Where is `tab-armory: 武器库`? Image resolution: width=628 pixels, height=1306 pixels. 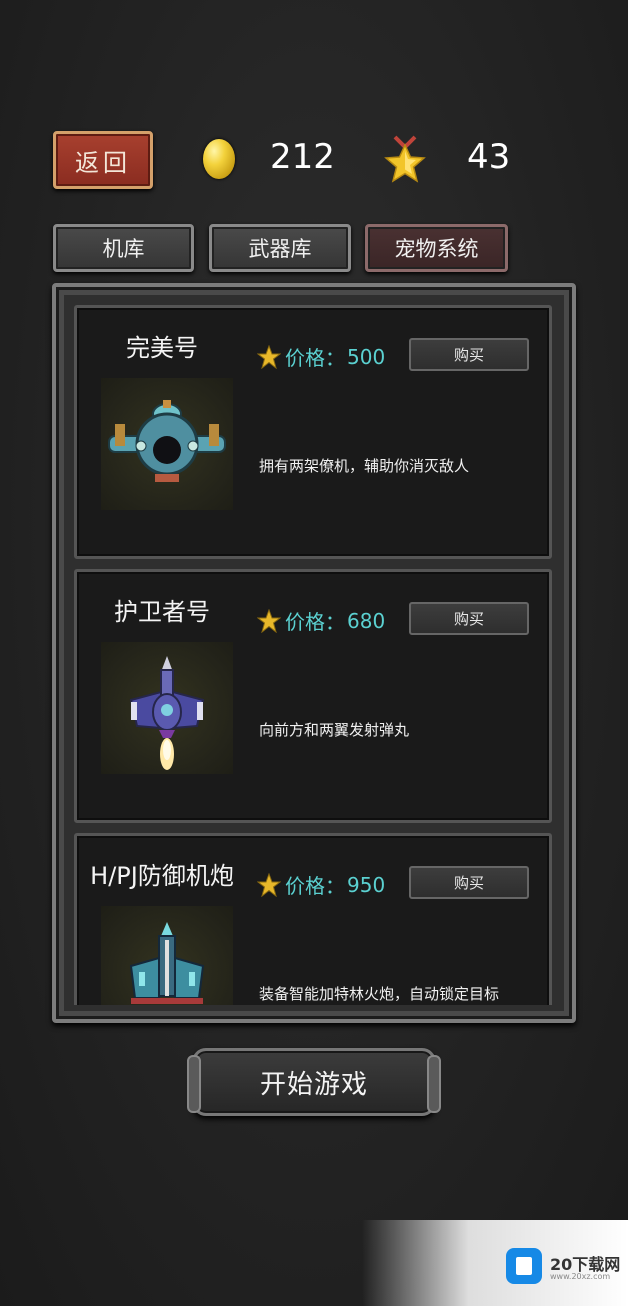
tab-armory: 武器库 is located at coordinates (280, 248).